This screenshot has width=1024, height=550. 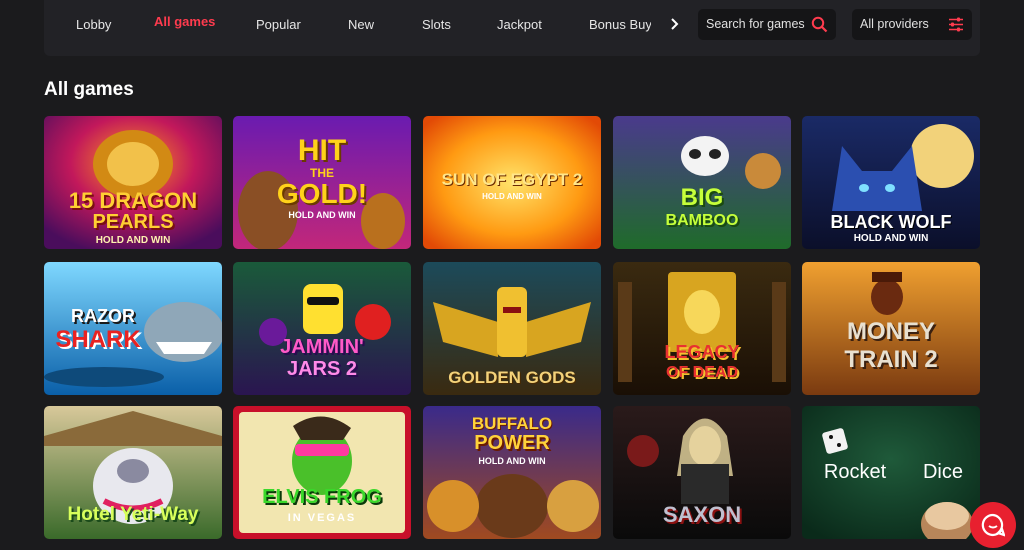 I want to click on nav-tab-jackpot: Jackpot, so click(x=519, y=25).